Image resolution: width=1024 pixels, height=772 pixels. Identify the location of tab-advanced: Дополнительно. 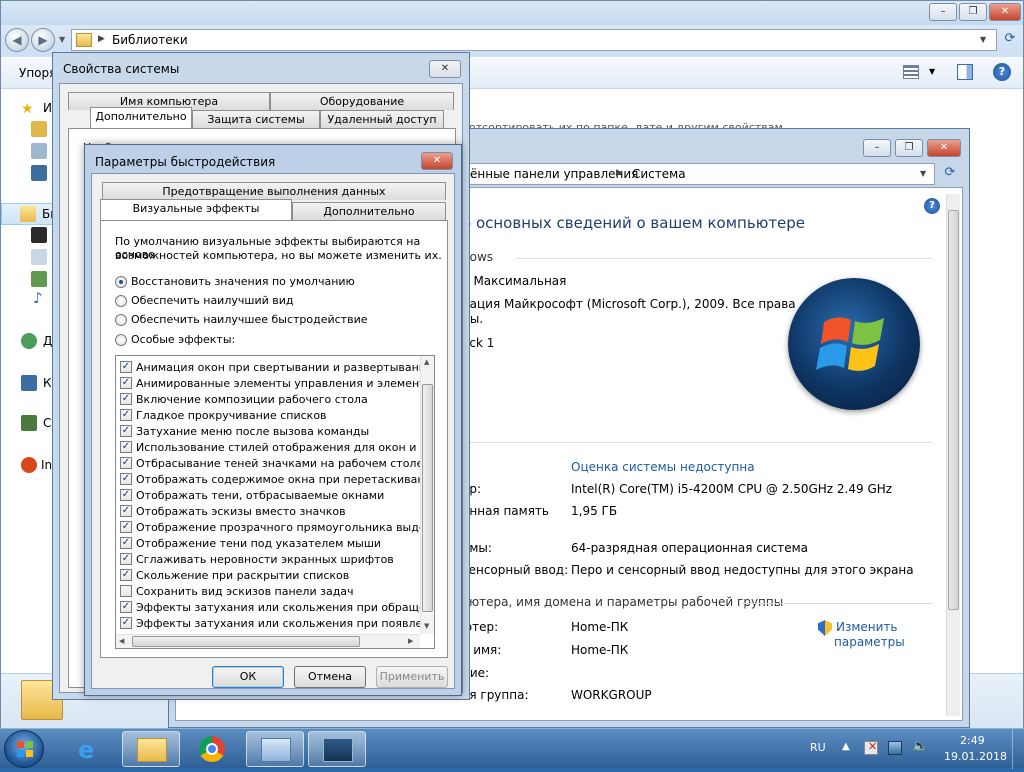
(141, 117).